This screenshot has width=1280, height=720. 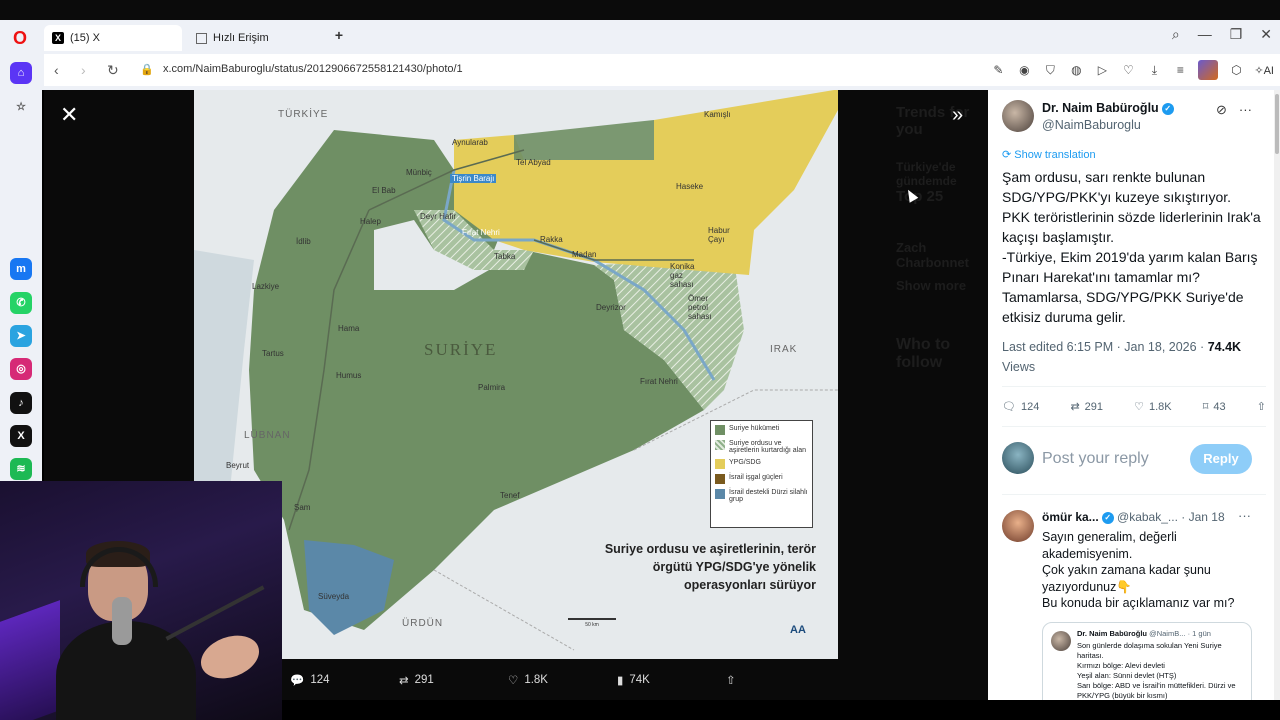 I want to click on back-icon: ‹, so click(x=56, y=70).